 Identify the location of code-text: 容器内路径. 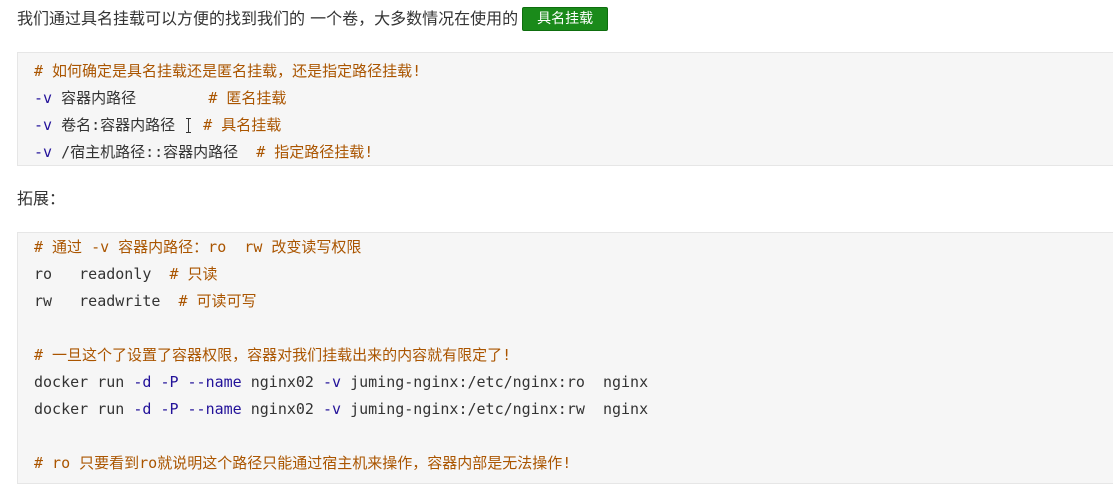
(130, 98).